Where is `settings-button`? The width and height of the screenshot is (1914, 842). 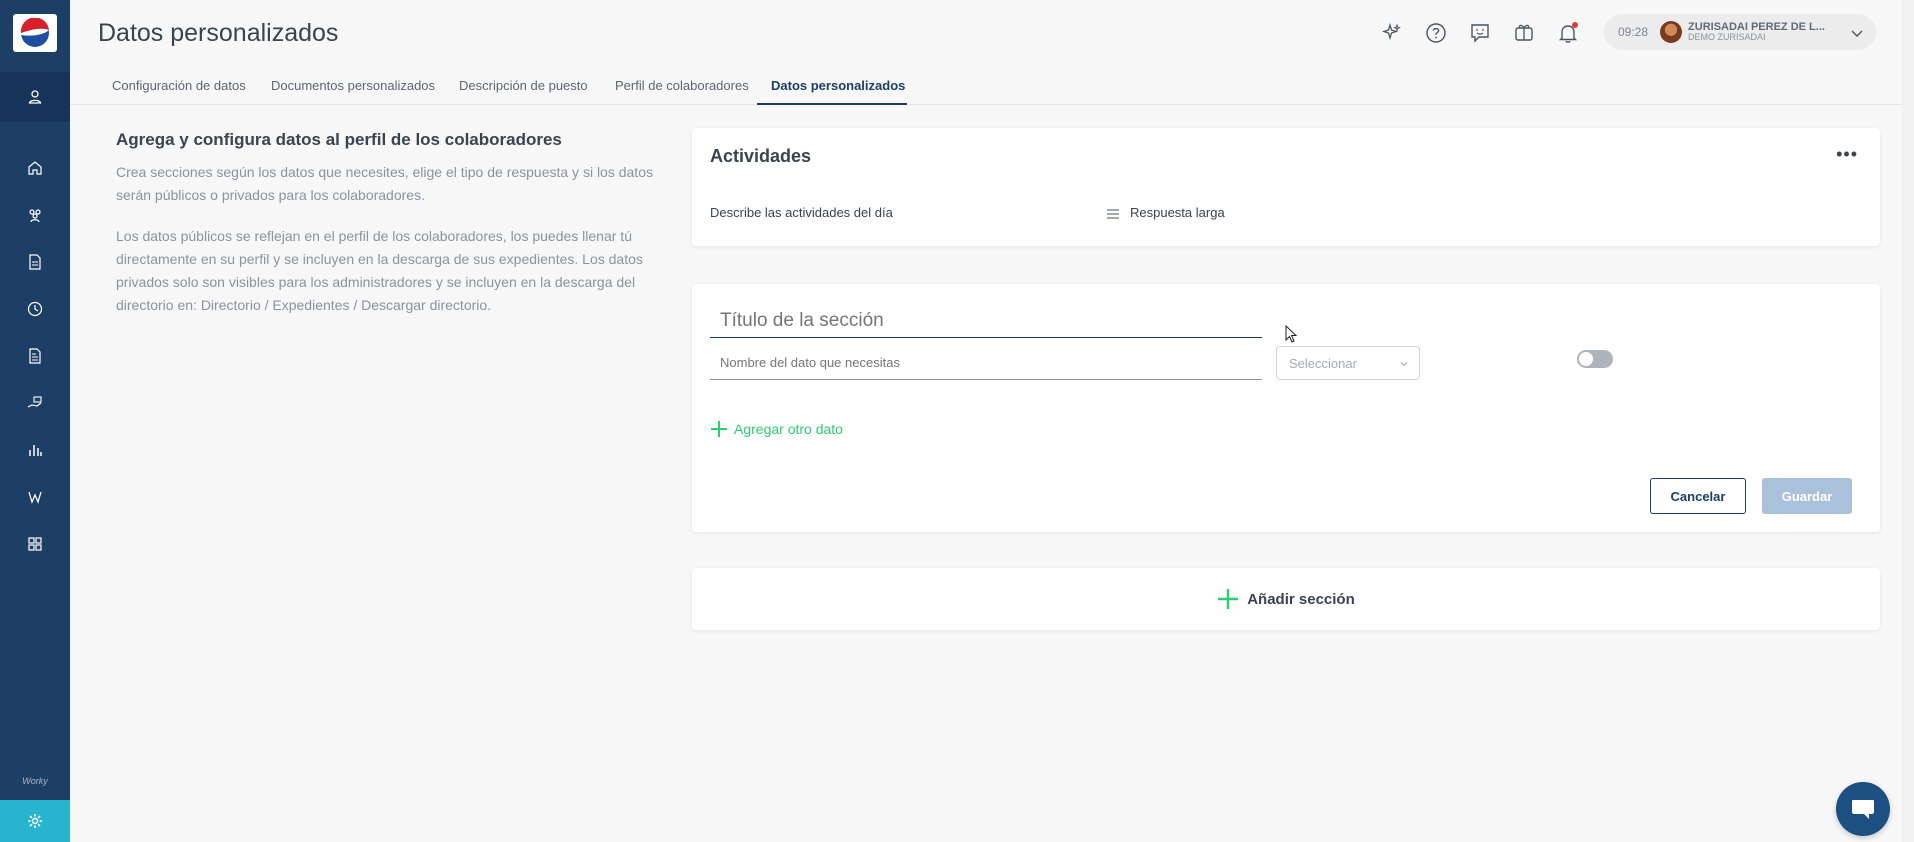 settings-button is located at coordinates (35, 821).